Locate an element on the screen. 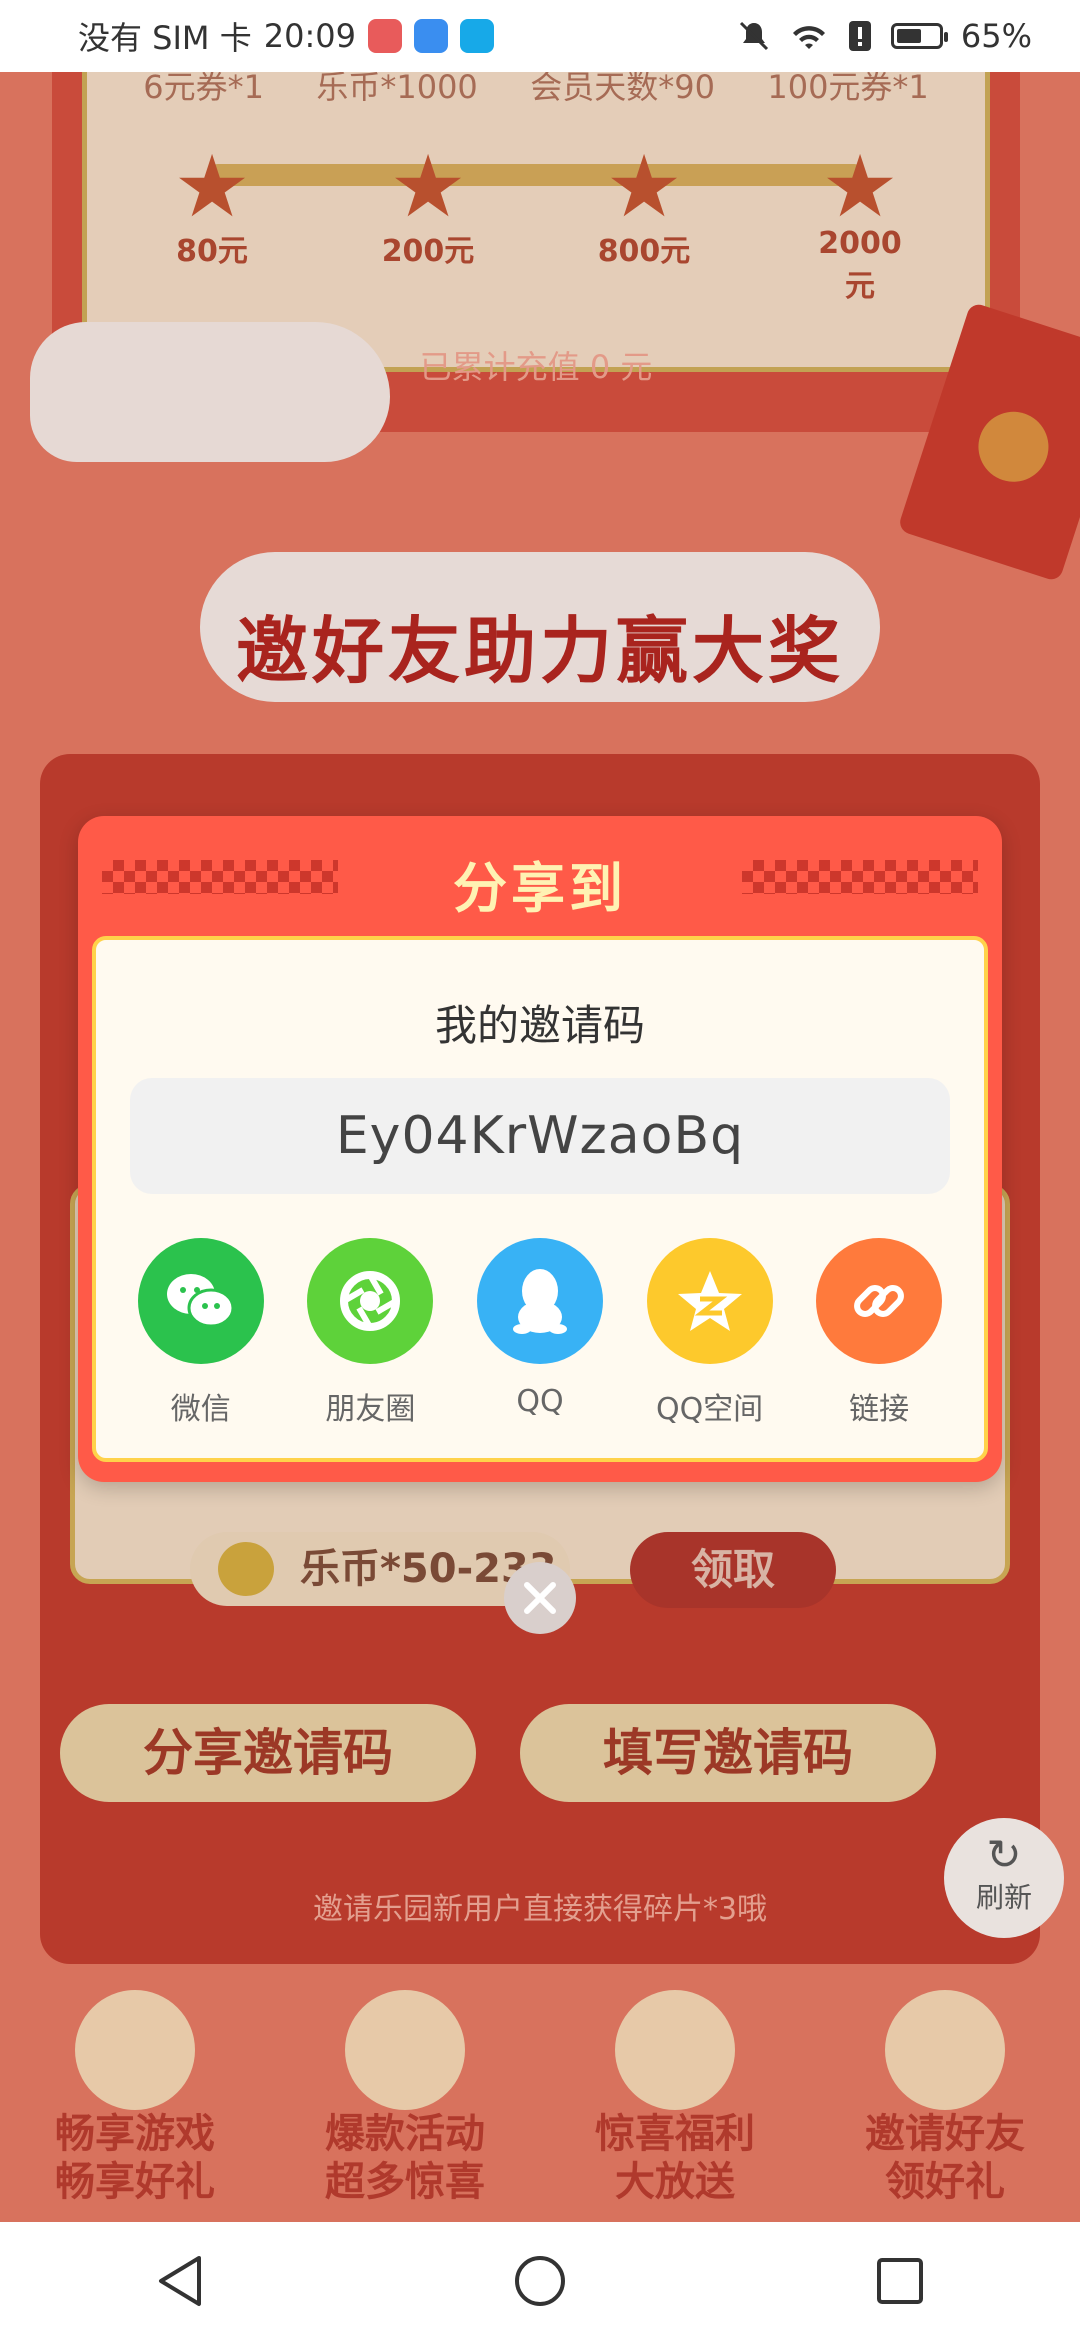 This screenshot has height=2340, width=1080. milestone-item: ★ 2000元 is located at coordinates (860, 224).